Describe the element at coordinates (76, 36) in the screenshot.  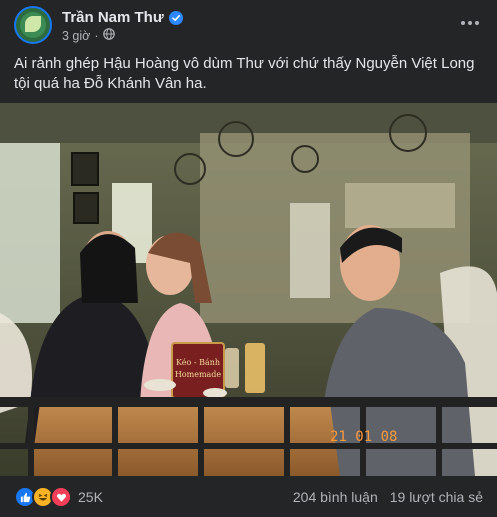
I see `post-time: 3 giờ` at that location.